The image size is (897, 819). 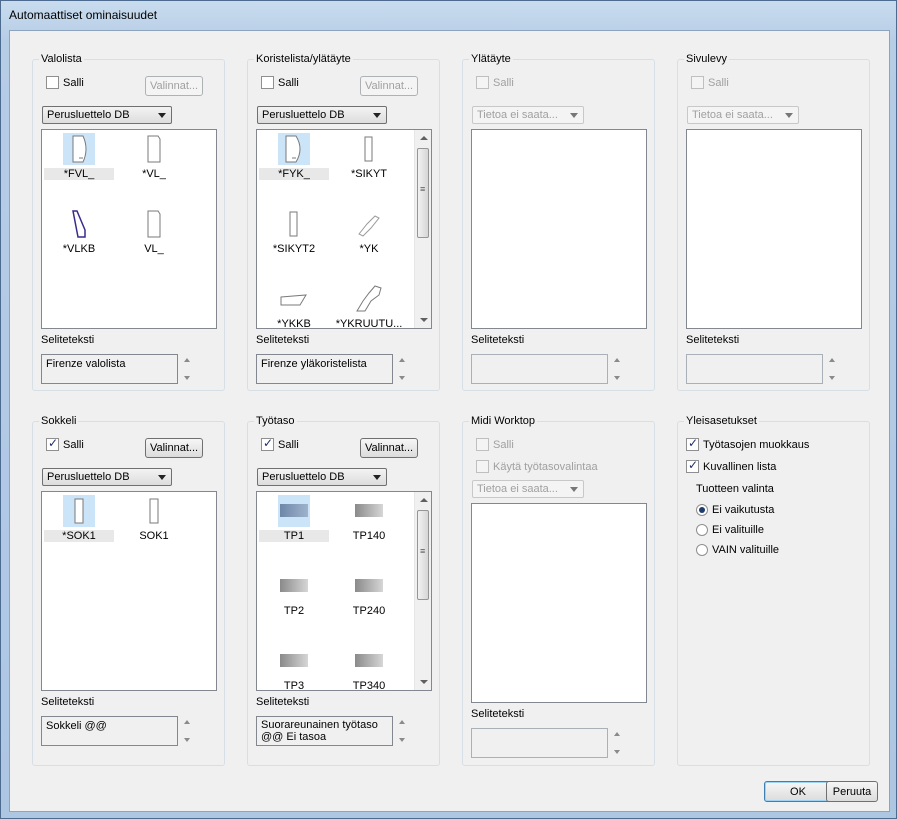 What do you see at coordinates (731, 465) in the screenshot?
I see `kuvallinen-lista-checkbox: Kuvallinen lista` at bounding box center [731, 465].